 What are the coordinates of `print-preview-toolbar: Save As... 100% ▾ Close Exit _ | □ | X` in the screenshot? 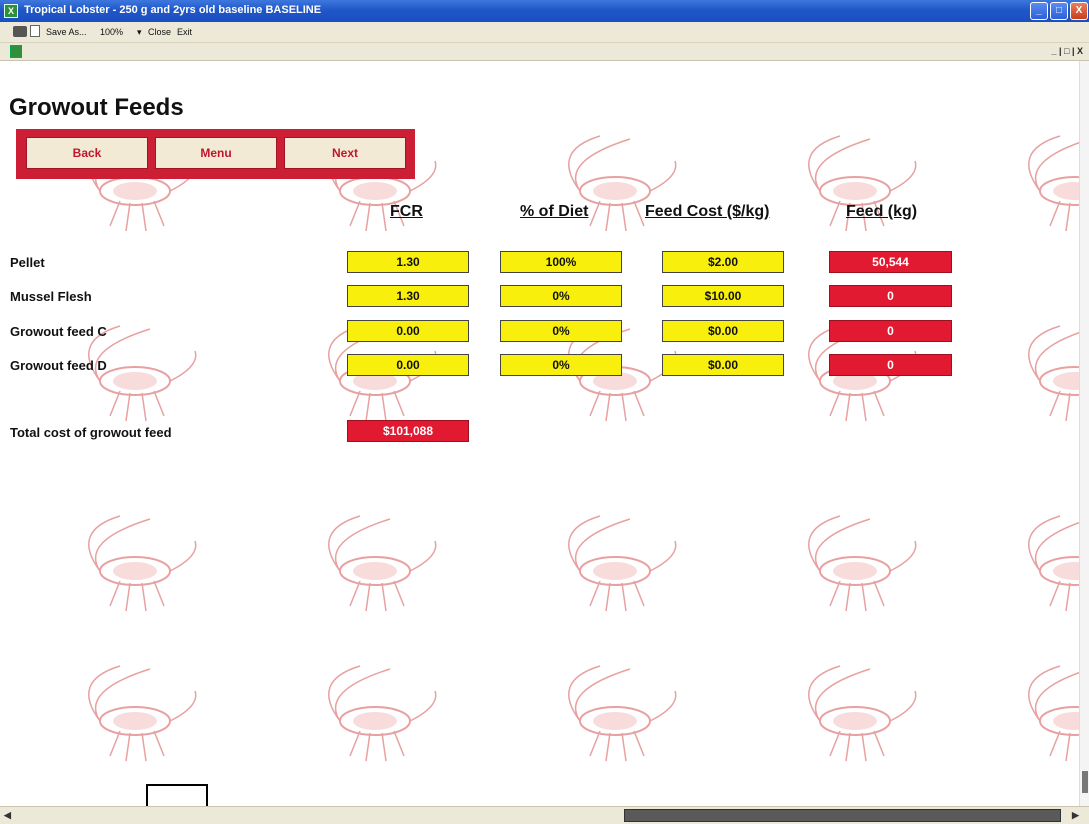 It's located at (544, 41).